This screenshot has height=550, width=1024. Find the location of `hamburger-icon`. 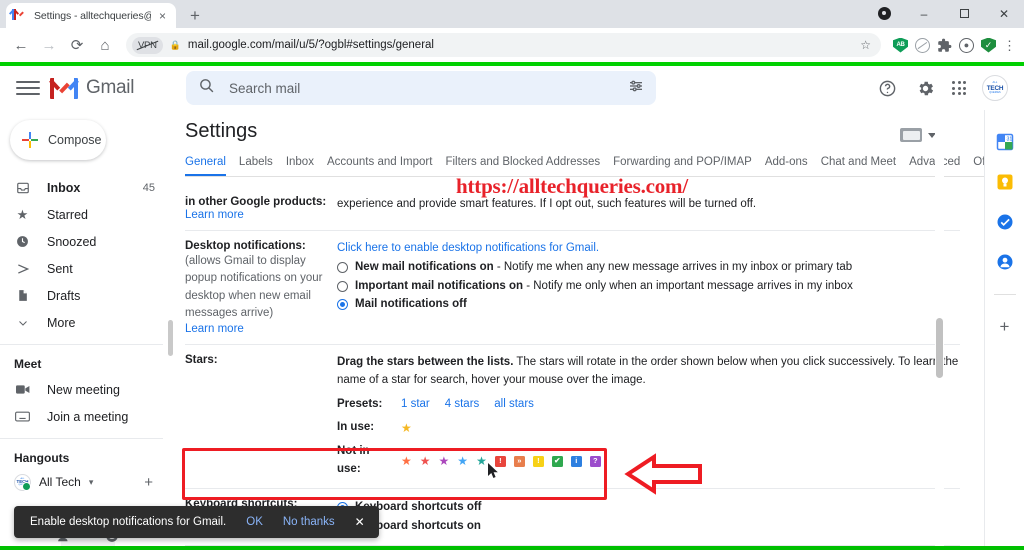

hamburger-icon is located at coordinates (28, 88).